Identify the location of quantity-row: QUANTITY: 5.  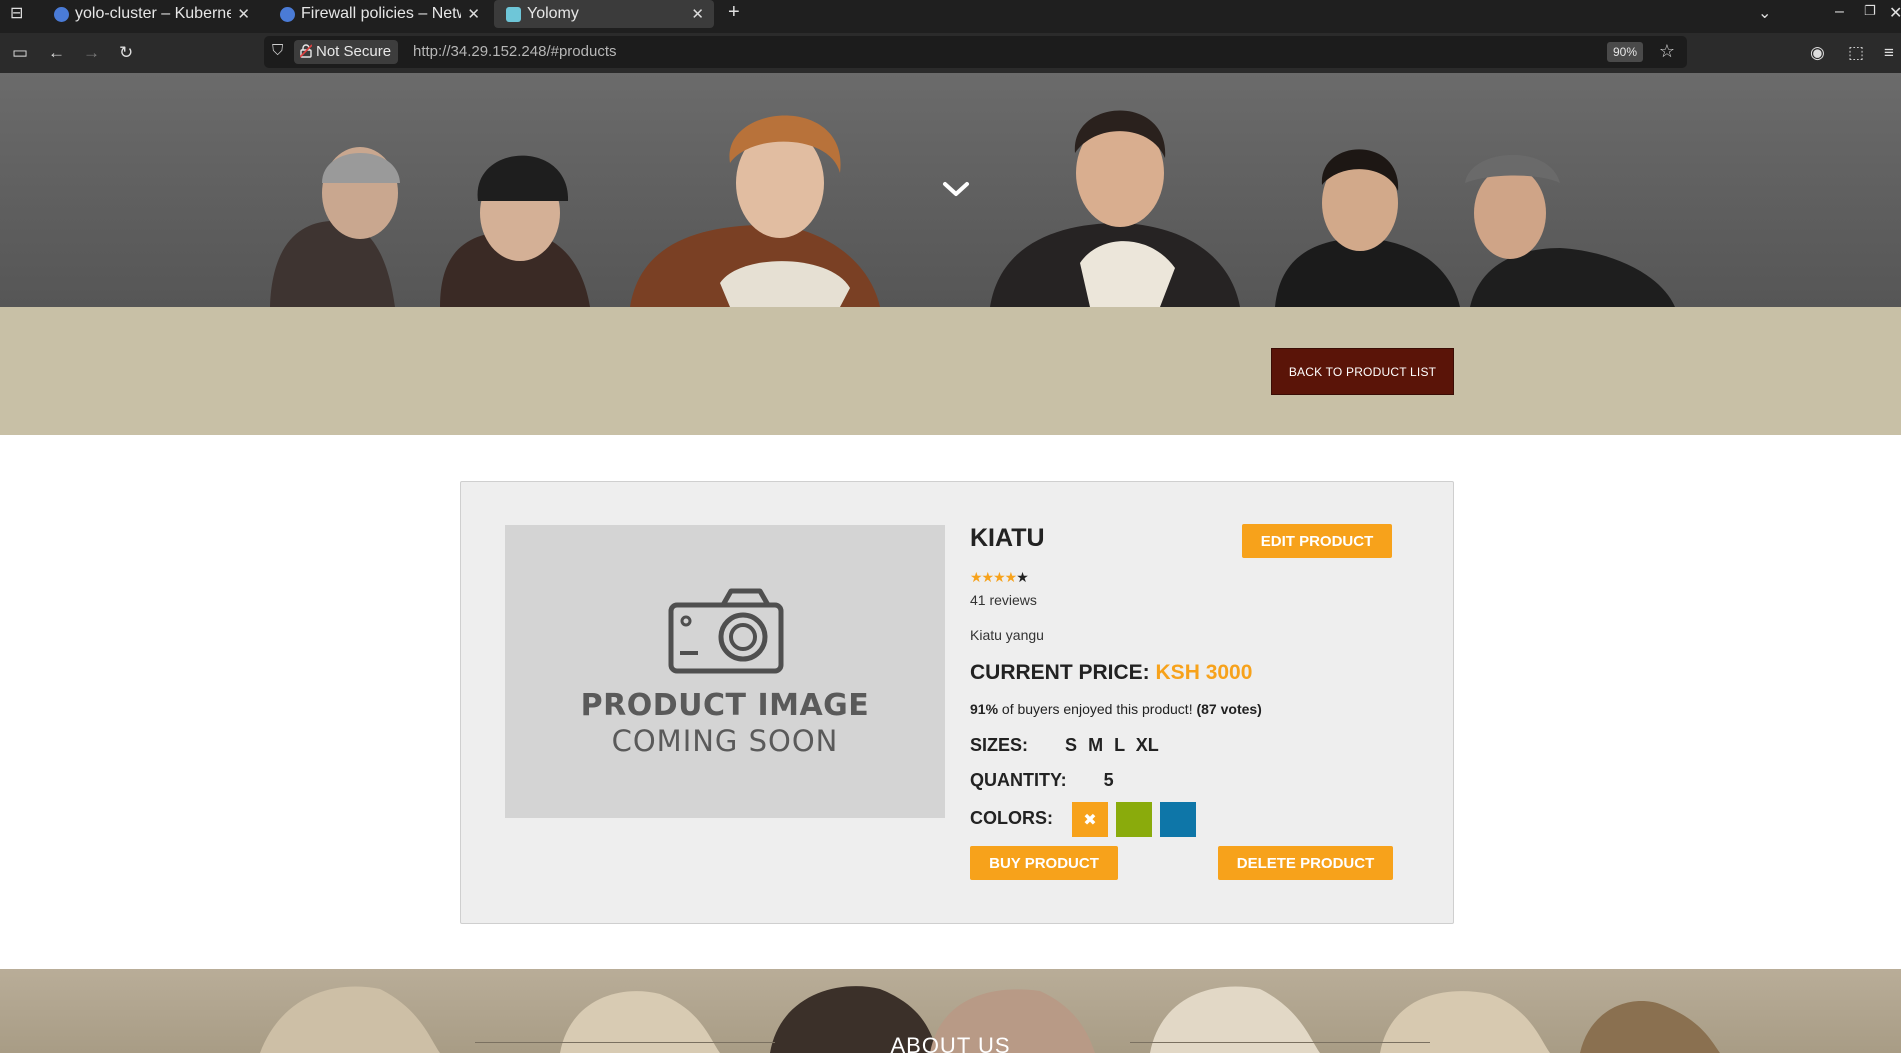
(1042, 780).